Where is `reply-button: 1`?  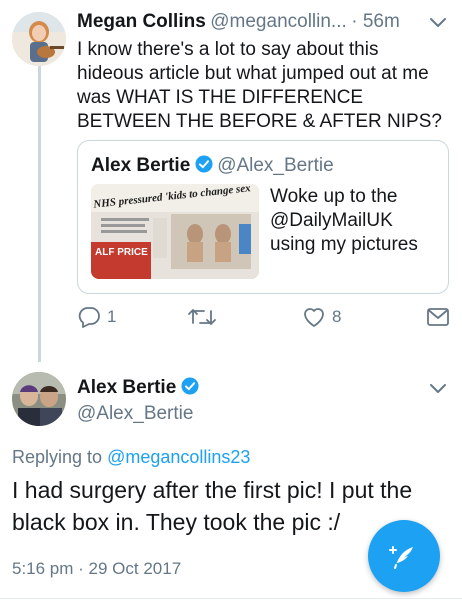
reply-button: 1 is located at coordinates (96, 317).